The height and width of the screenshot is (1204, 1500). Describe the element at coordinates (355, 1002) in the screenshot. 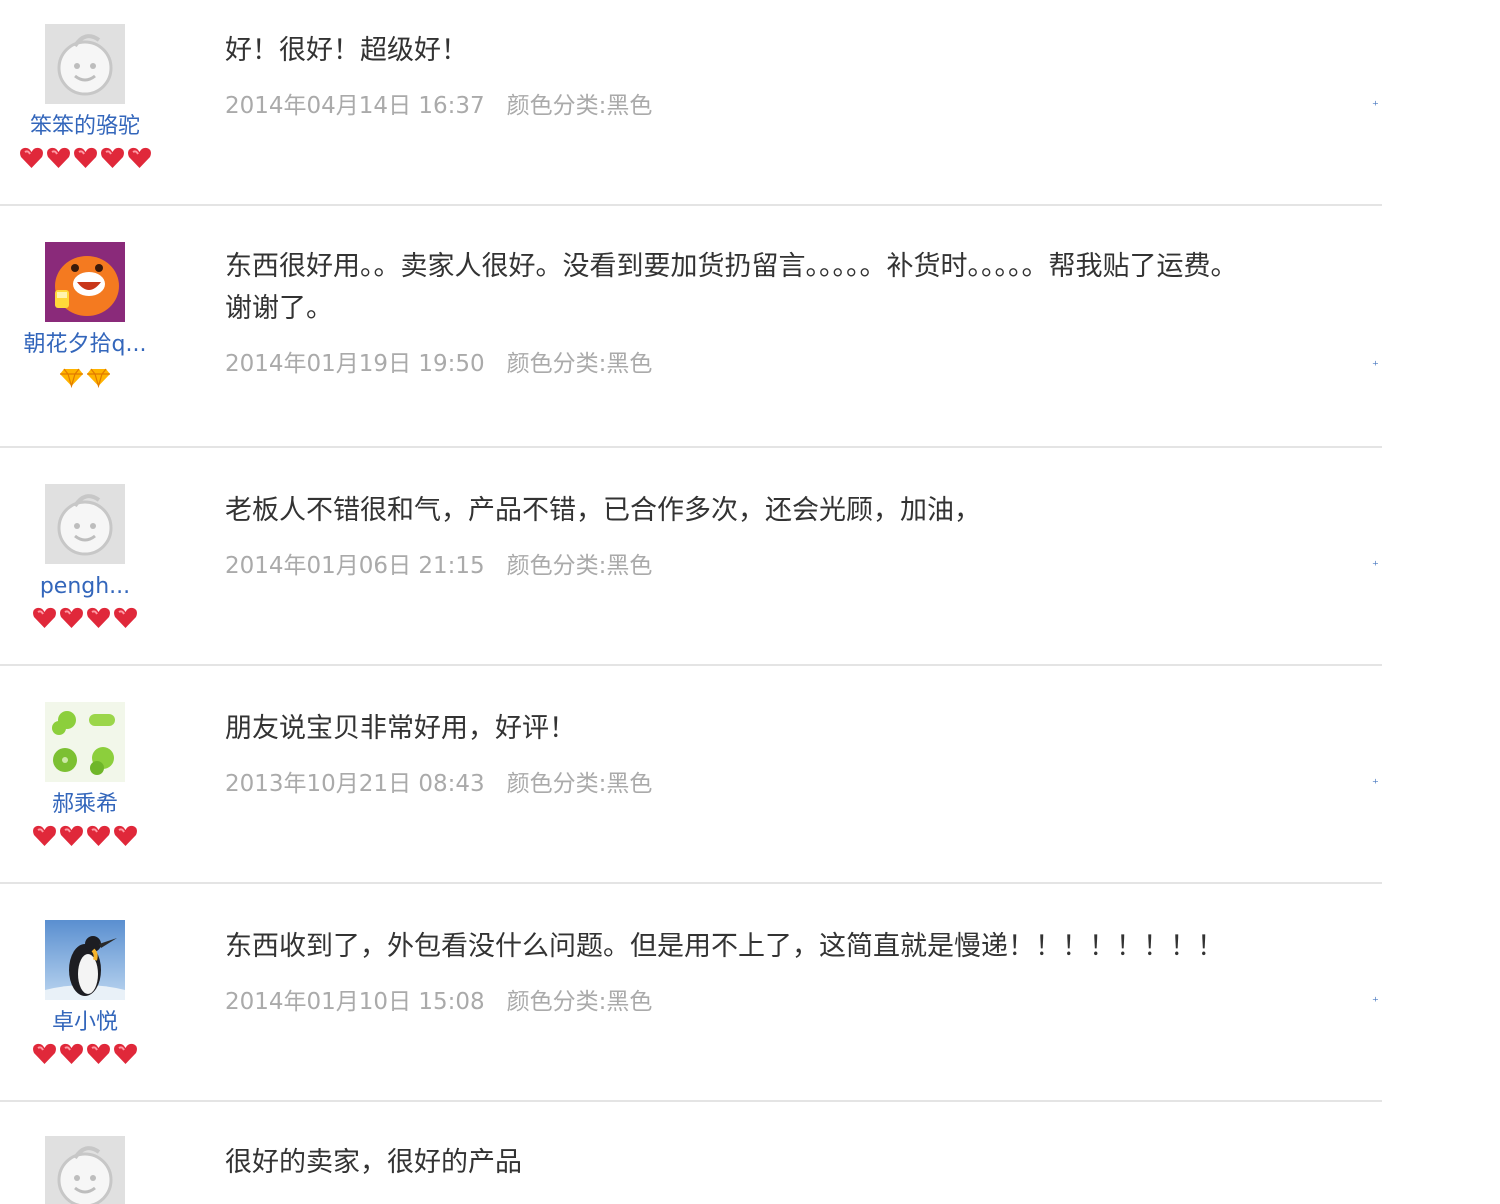

I see `review-date: 2014年01月10日 15:08` at that location.